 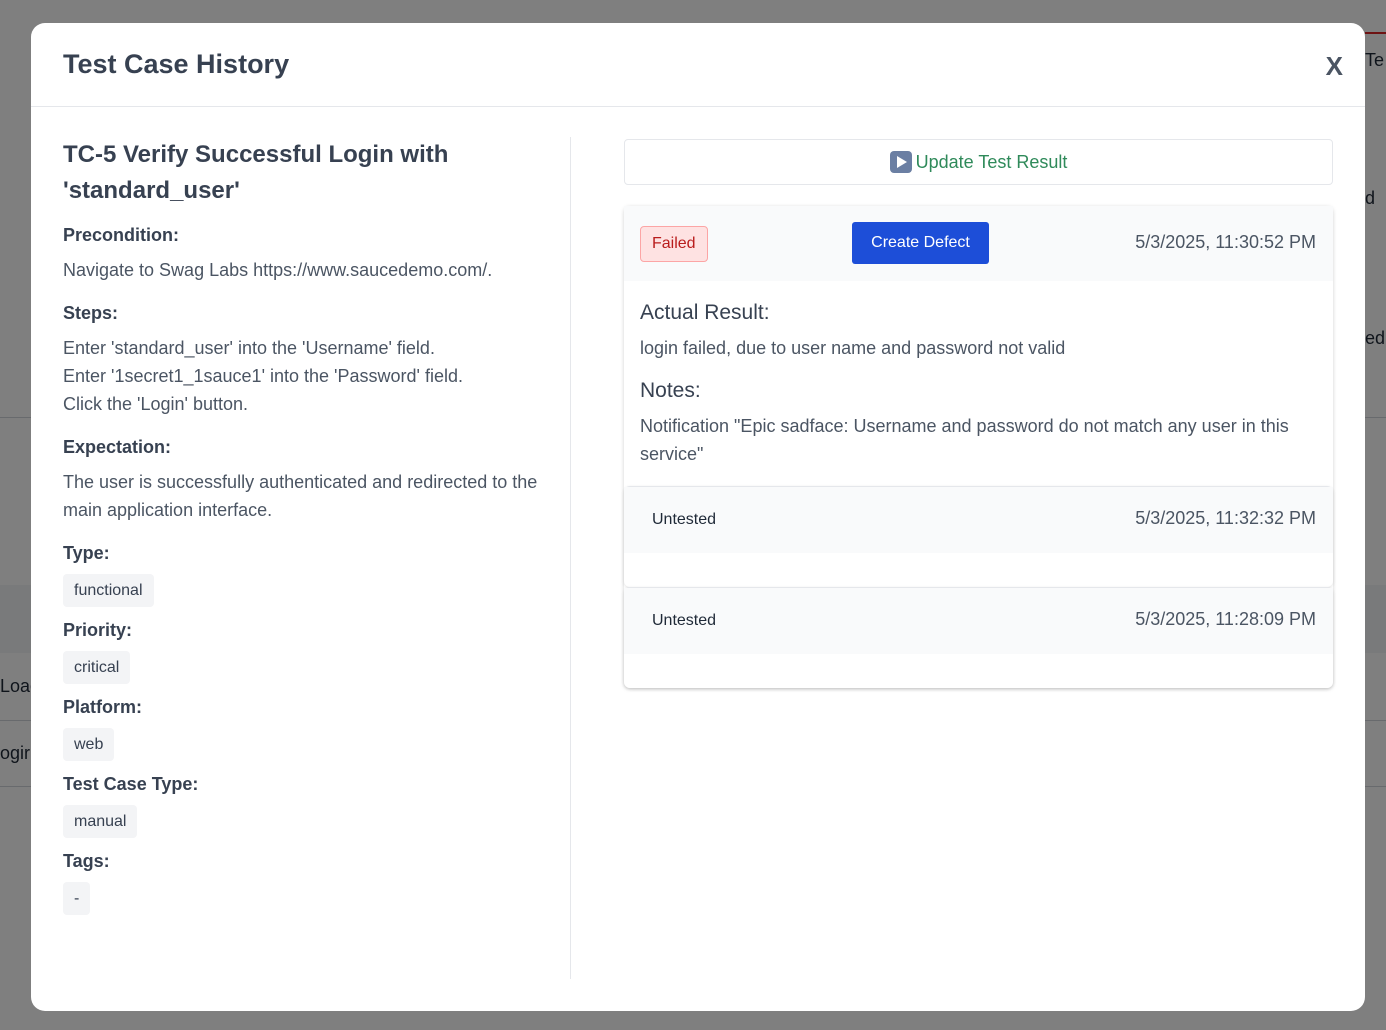 What do you see at coordinates (1225, 518) in the screenshot?
I see `history-timestamp: 5/3/2025, 11:32:32 PM` at bounding box center [1225, 518].